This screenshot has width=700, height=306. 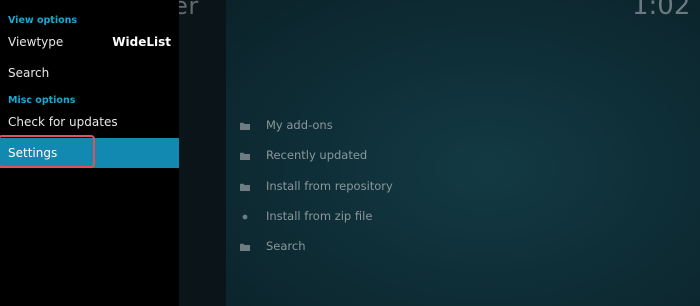 I want to click on section-header-misc-options: Misc options, so click(x=42, y=100).